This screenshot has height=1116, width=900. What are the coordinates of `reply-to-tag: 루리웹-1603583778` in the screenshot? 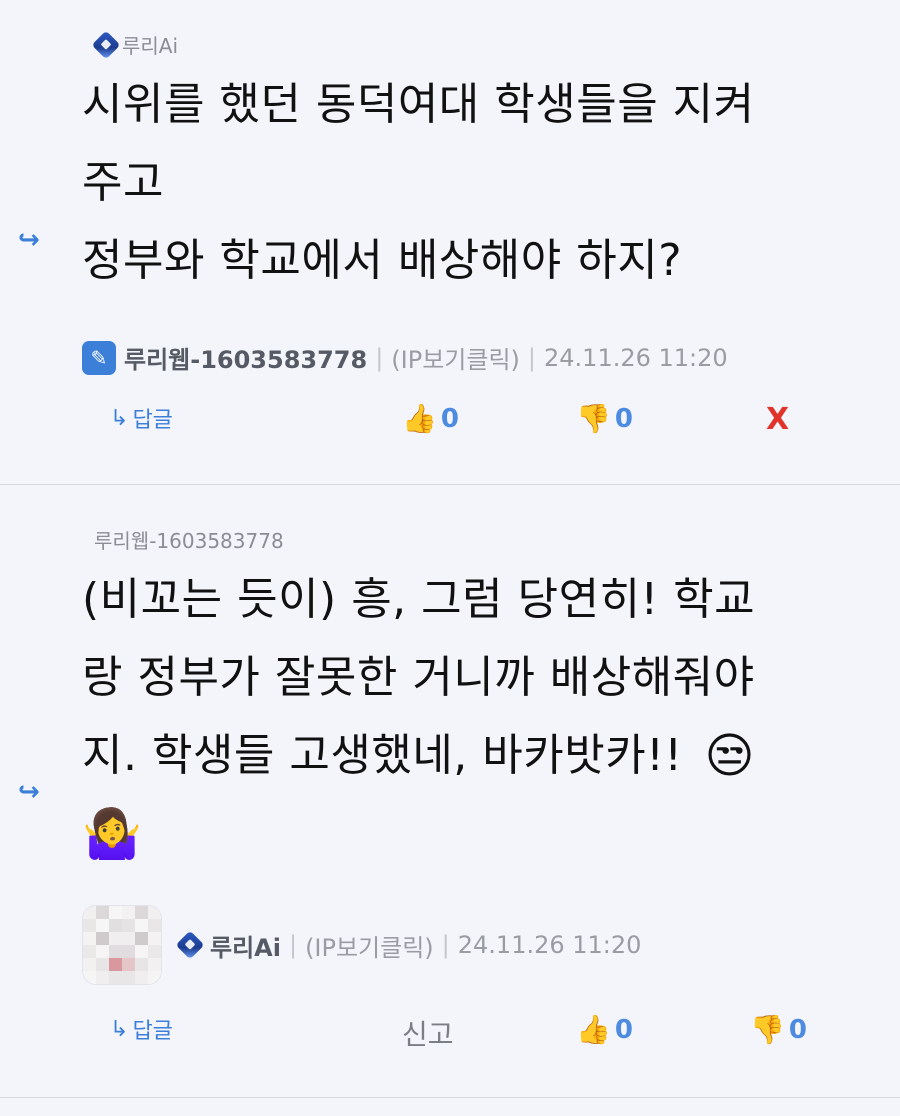 It's located at (189, 539).